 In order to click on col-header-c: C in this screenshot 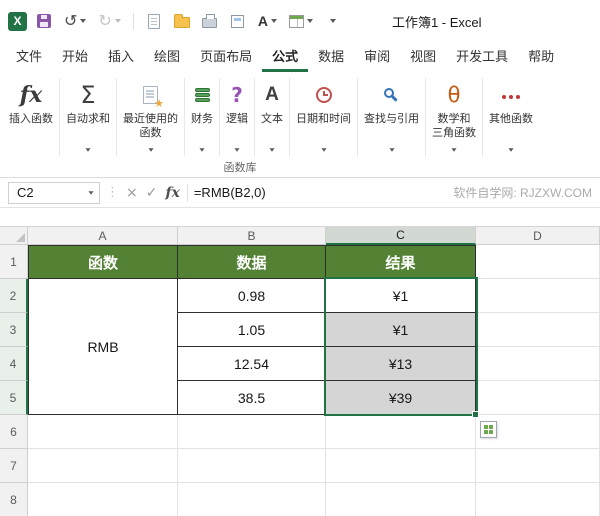, I will do `click(401, 236)`.